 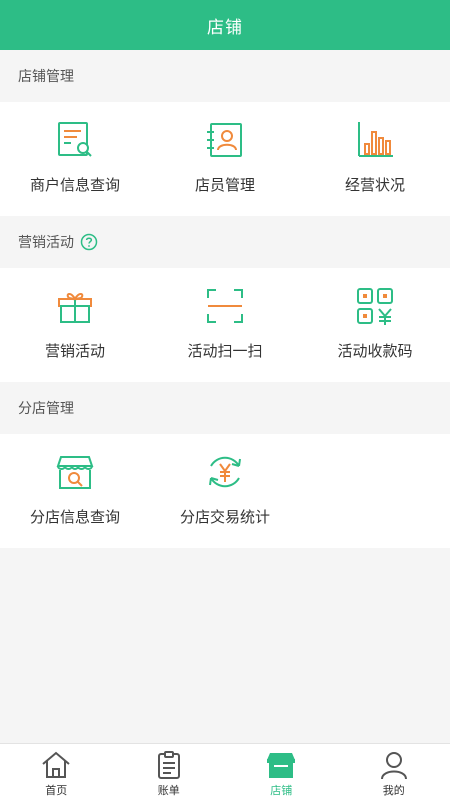 What do you see at coordinates (75, 159) in the screenshot?
I see `merchant-info-search-button: 商户信息查询` at bounding box center [75, 159].